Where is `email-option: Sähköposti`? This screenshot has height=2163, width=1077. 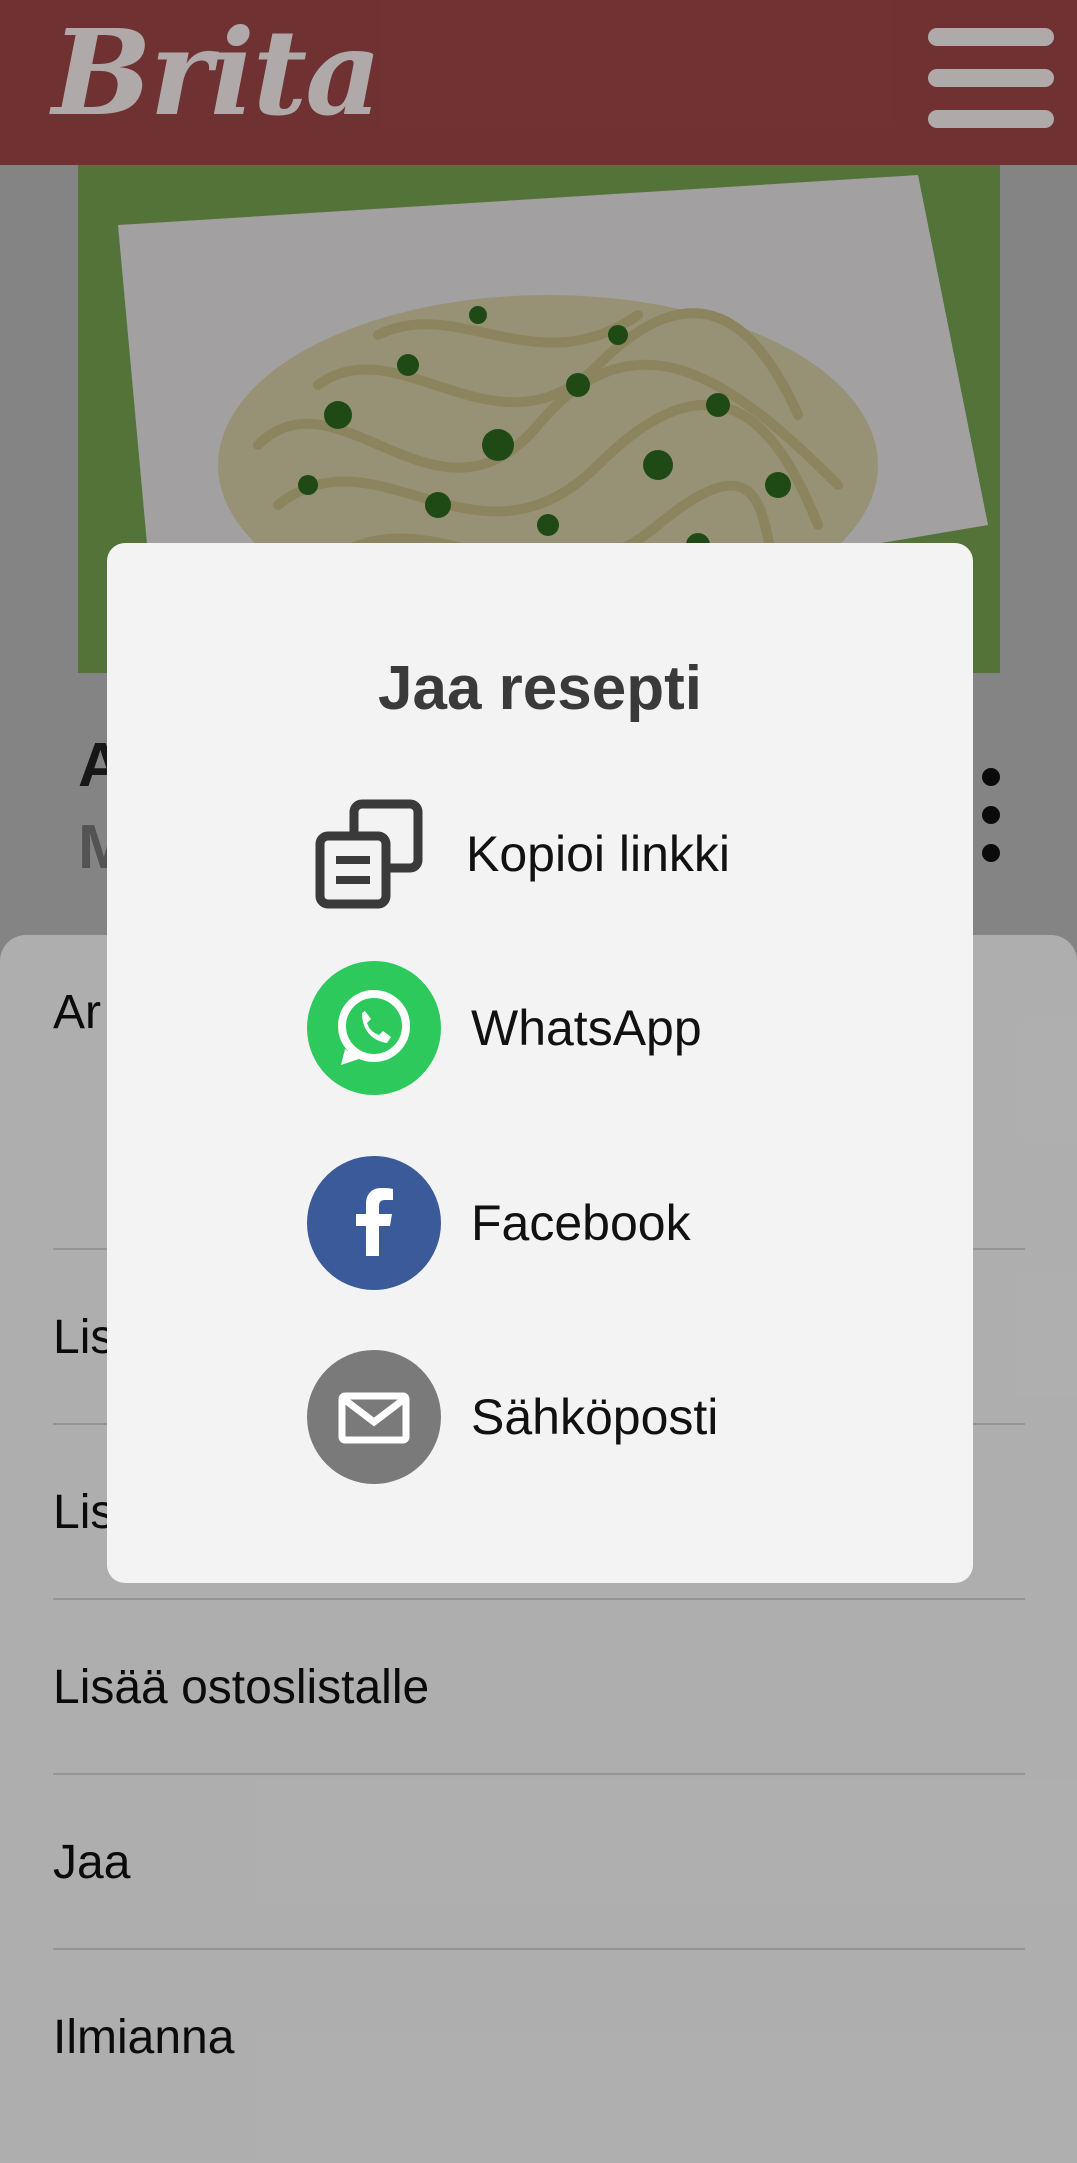
email-option: Sähköposti is located at coordinates (512, 1417).